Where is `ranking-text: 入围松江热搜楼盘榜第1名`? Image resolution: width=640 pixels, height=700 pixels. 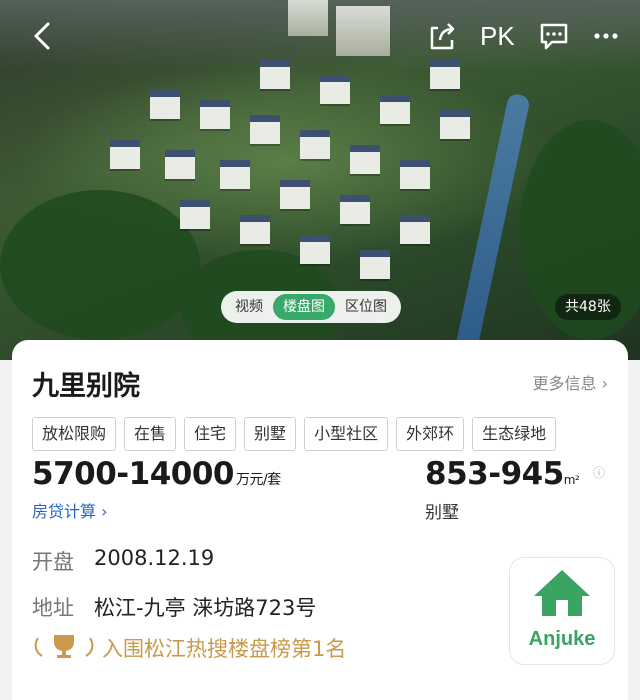
ranking-text: 入围松江热搜楼盘榜第1名 is located at coordinates (224, 649).